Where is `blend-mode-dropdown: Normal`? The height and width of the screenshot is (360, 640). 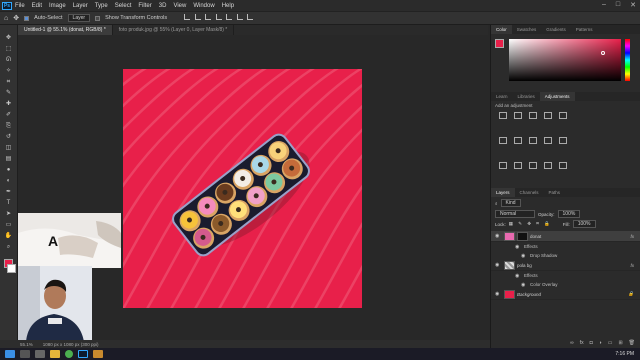
blend-mode-dropdown: Normal is located at coordinates (515, 214).